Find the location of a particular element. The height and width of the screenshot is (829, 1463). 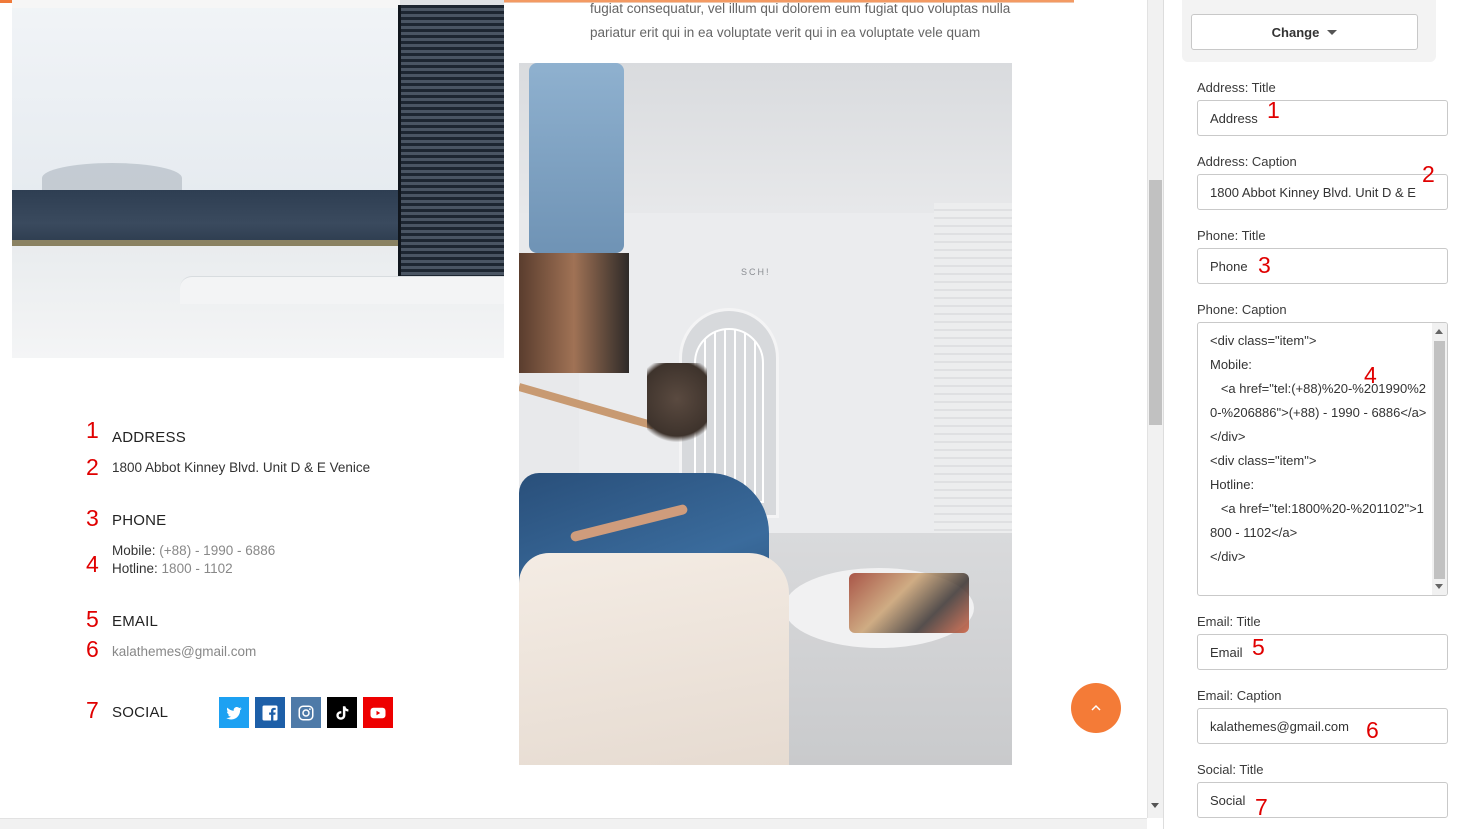

textarea-scrollbar-thumb is located at coordinates (1439, 460).